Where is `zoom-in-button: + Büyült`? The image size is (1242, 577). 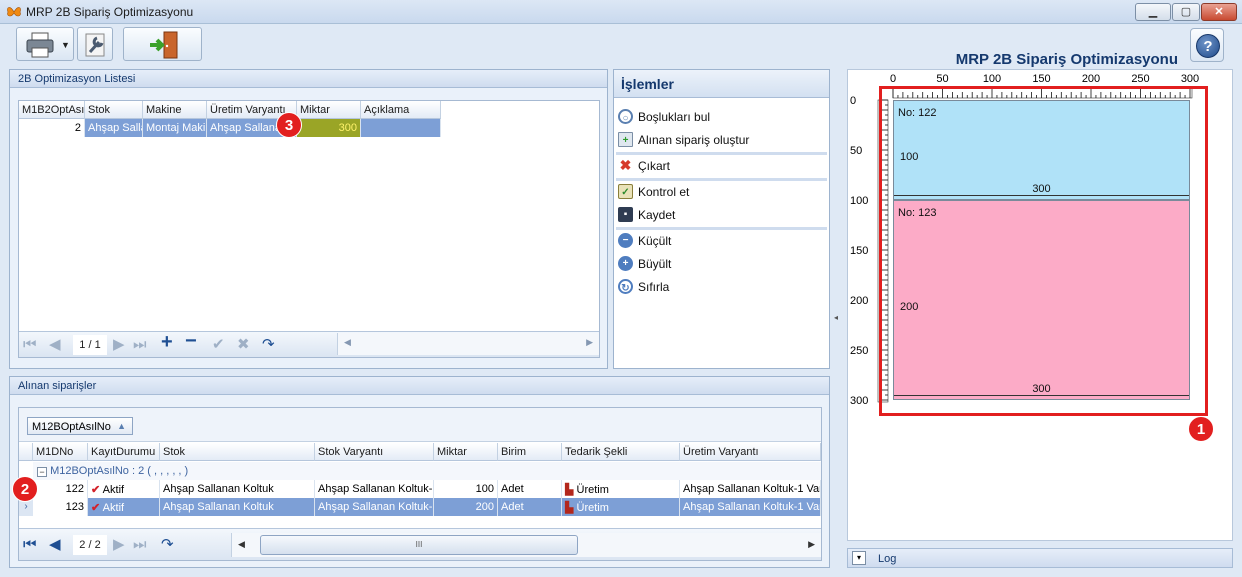
zoom-in-button: + Büyült is located at coordinates (722, 264).